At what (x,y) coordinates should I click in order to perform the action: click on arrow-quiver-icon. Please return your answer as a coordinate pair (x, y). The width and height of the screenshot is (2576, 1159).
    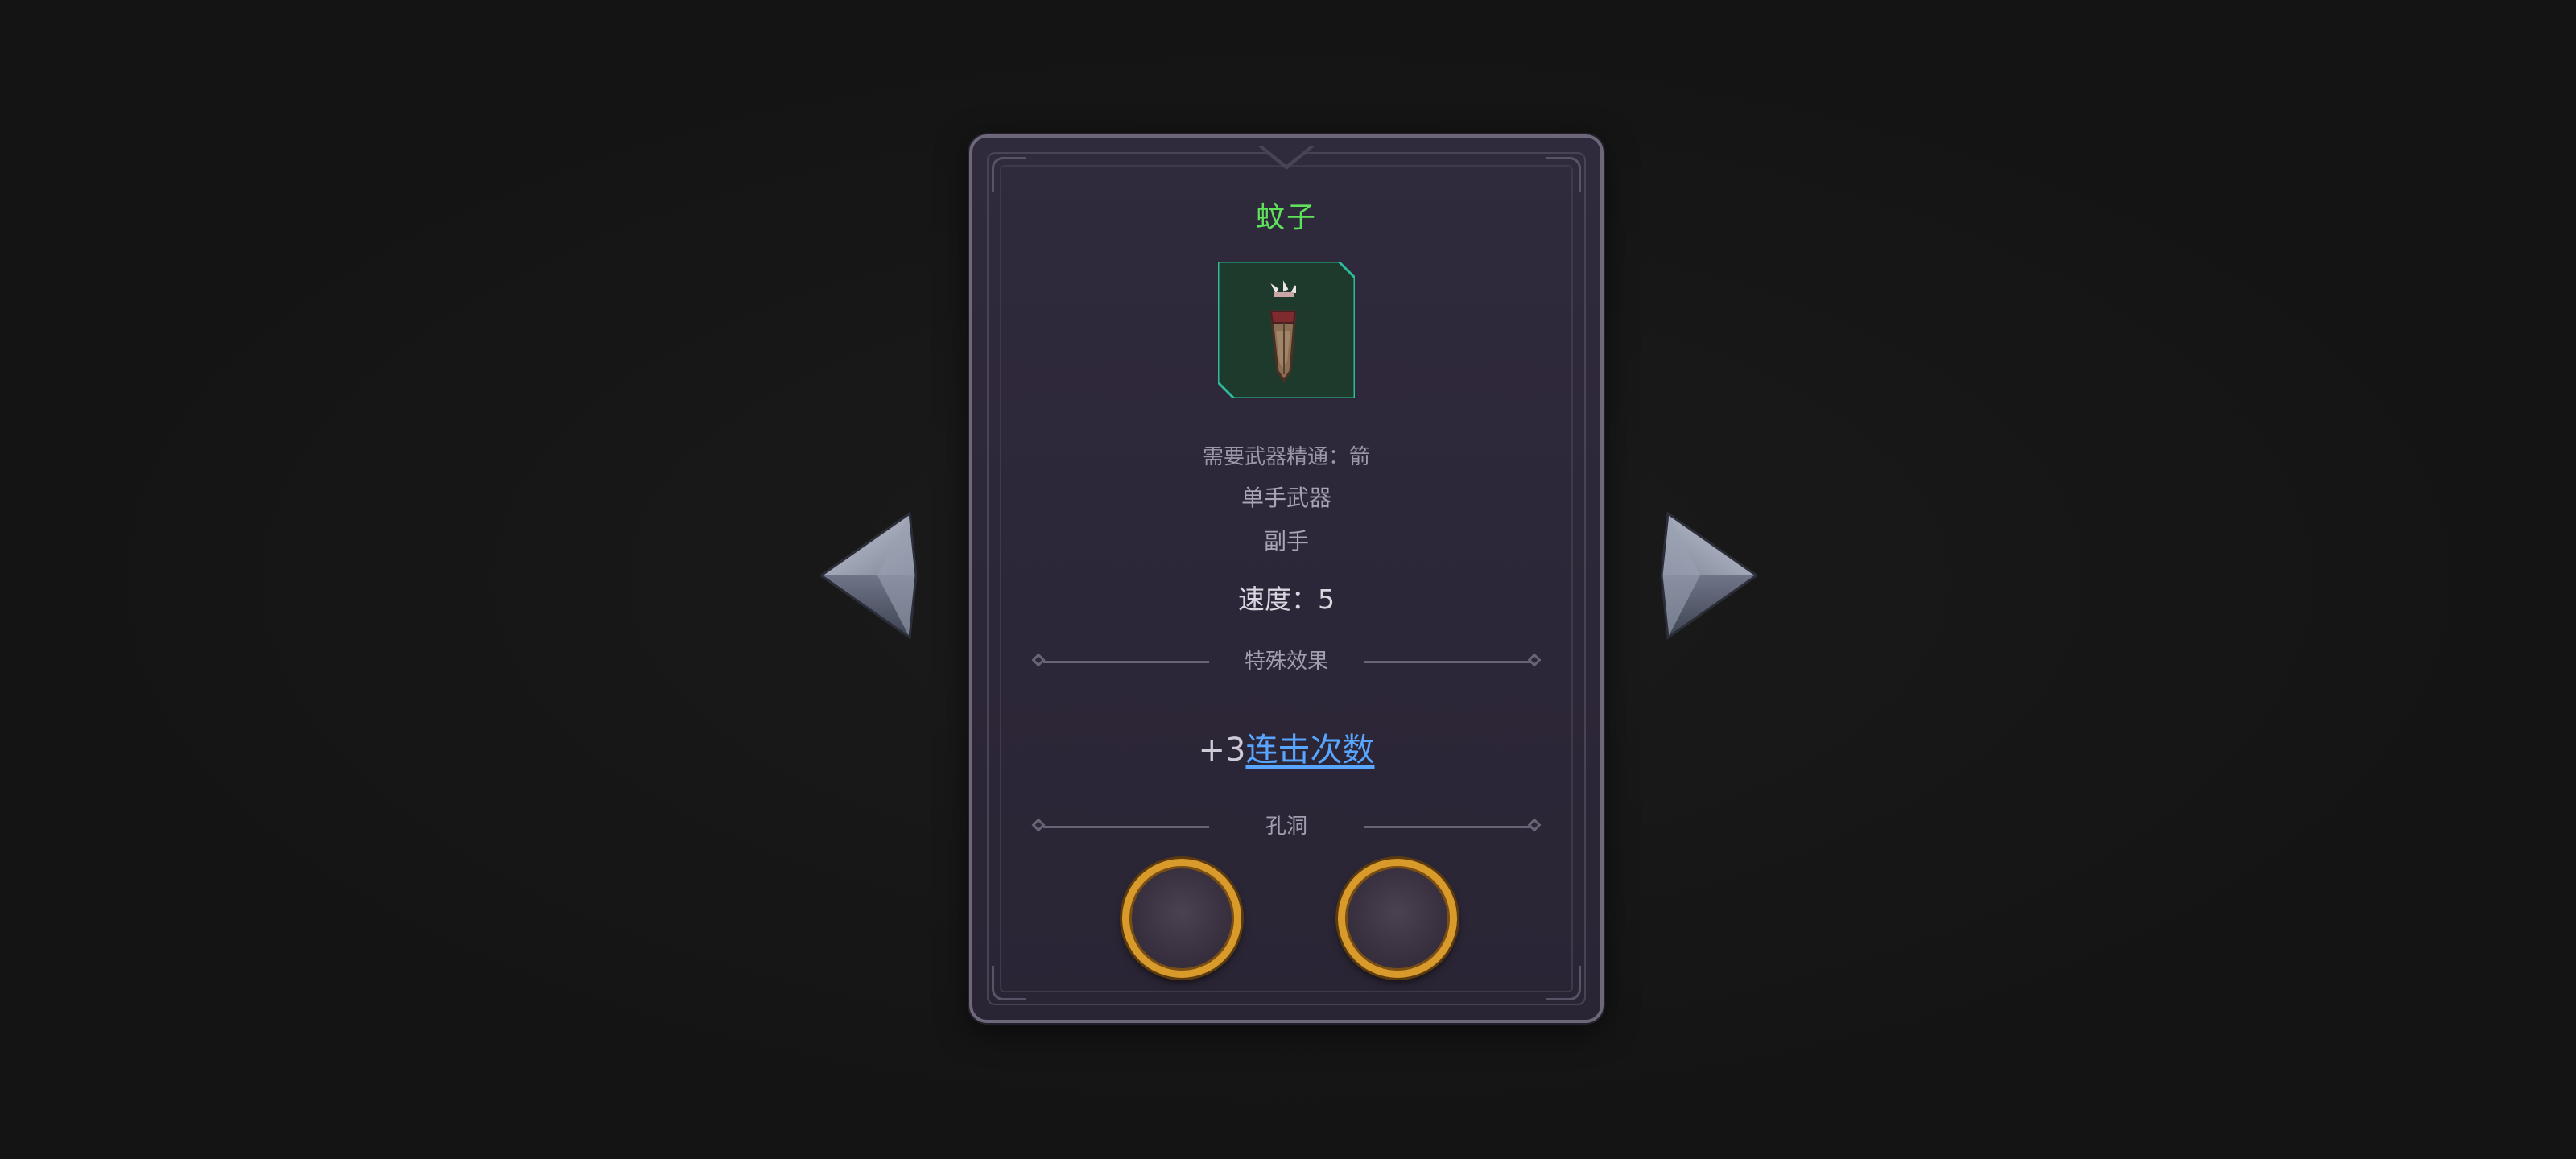
    Looking at the image, I should click on (1286, 330).